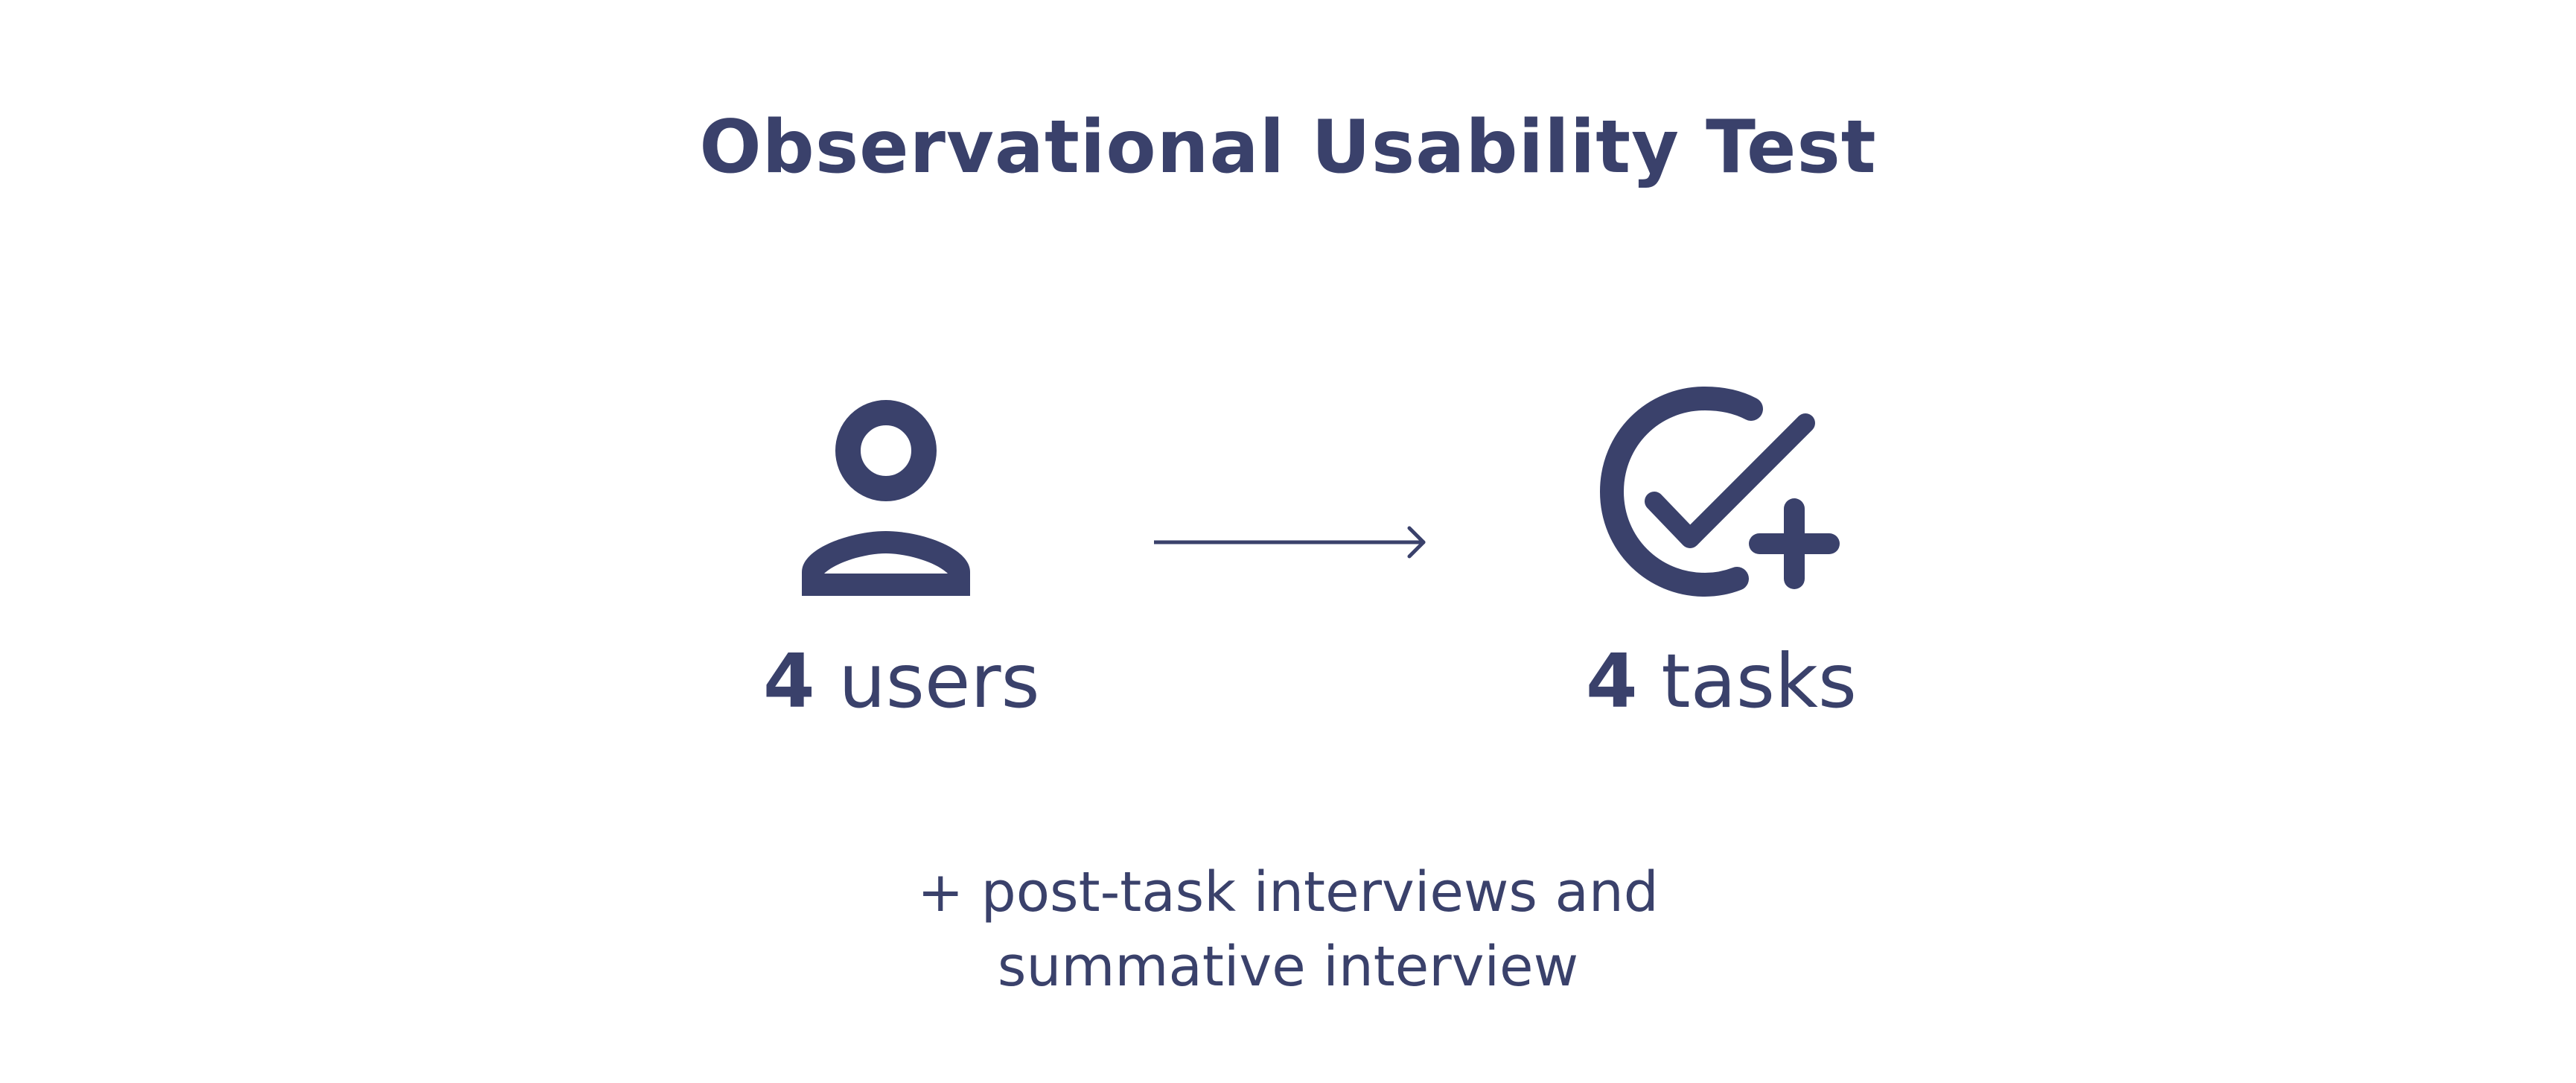 Image resolution: width=2576 pixels, height=1083 pixels. What do you see at coordinates (1718, 503) in the screenshot?
I see `task-check-add-icon` at bounding box center [1718, 503].